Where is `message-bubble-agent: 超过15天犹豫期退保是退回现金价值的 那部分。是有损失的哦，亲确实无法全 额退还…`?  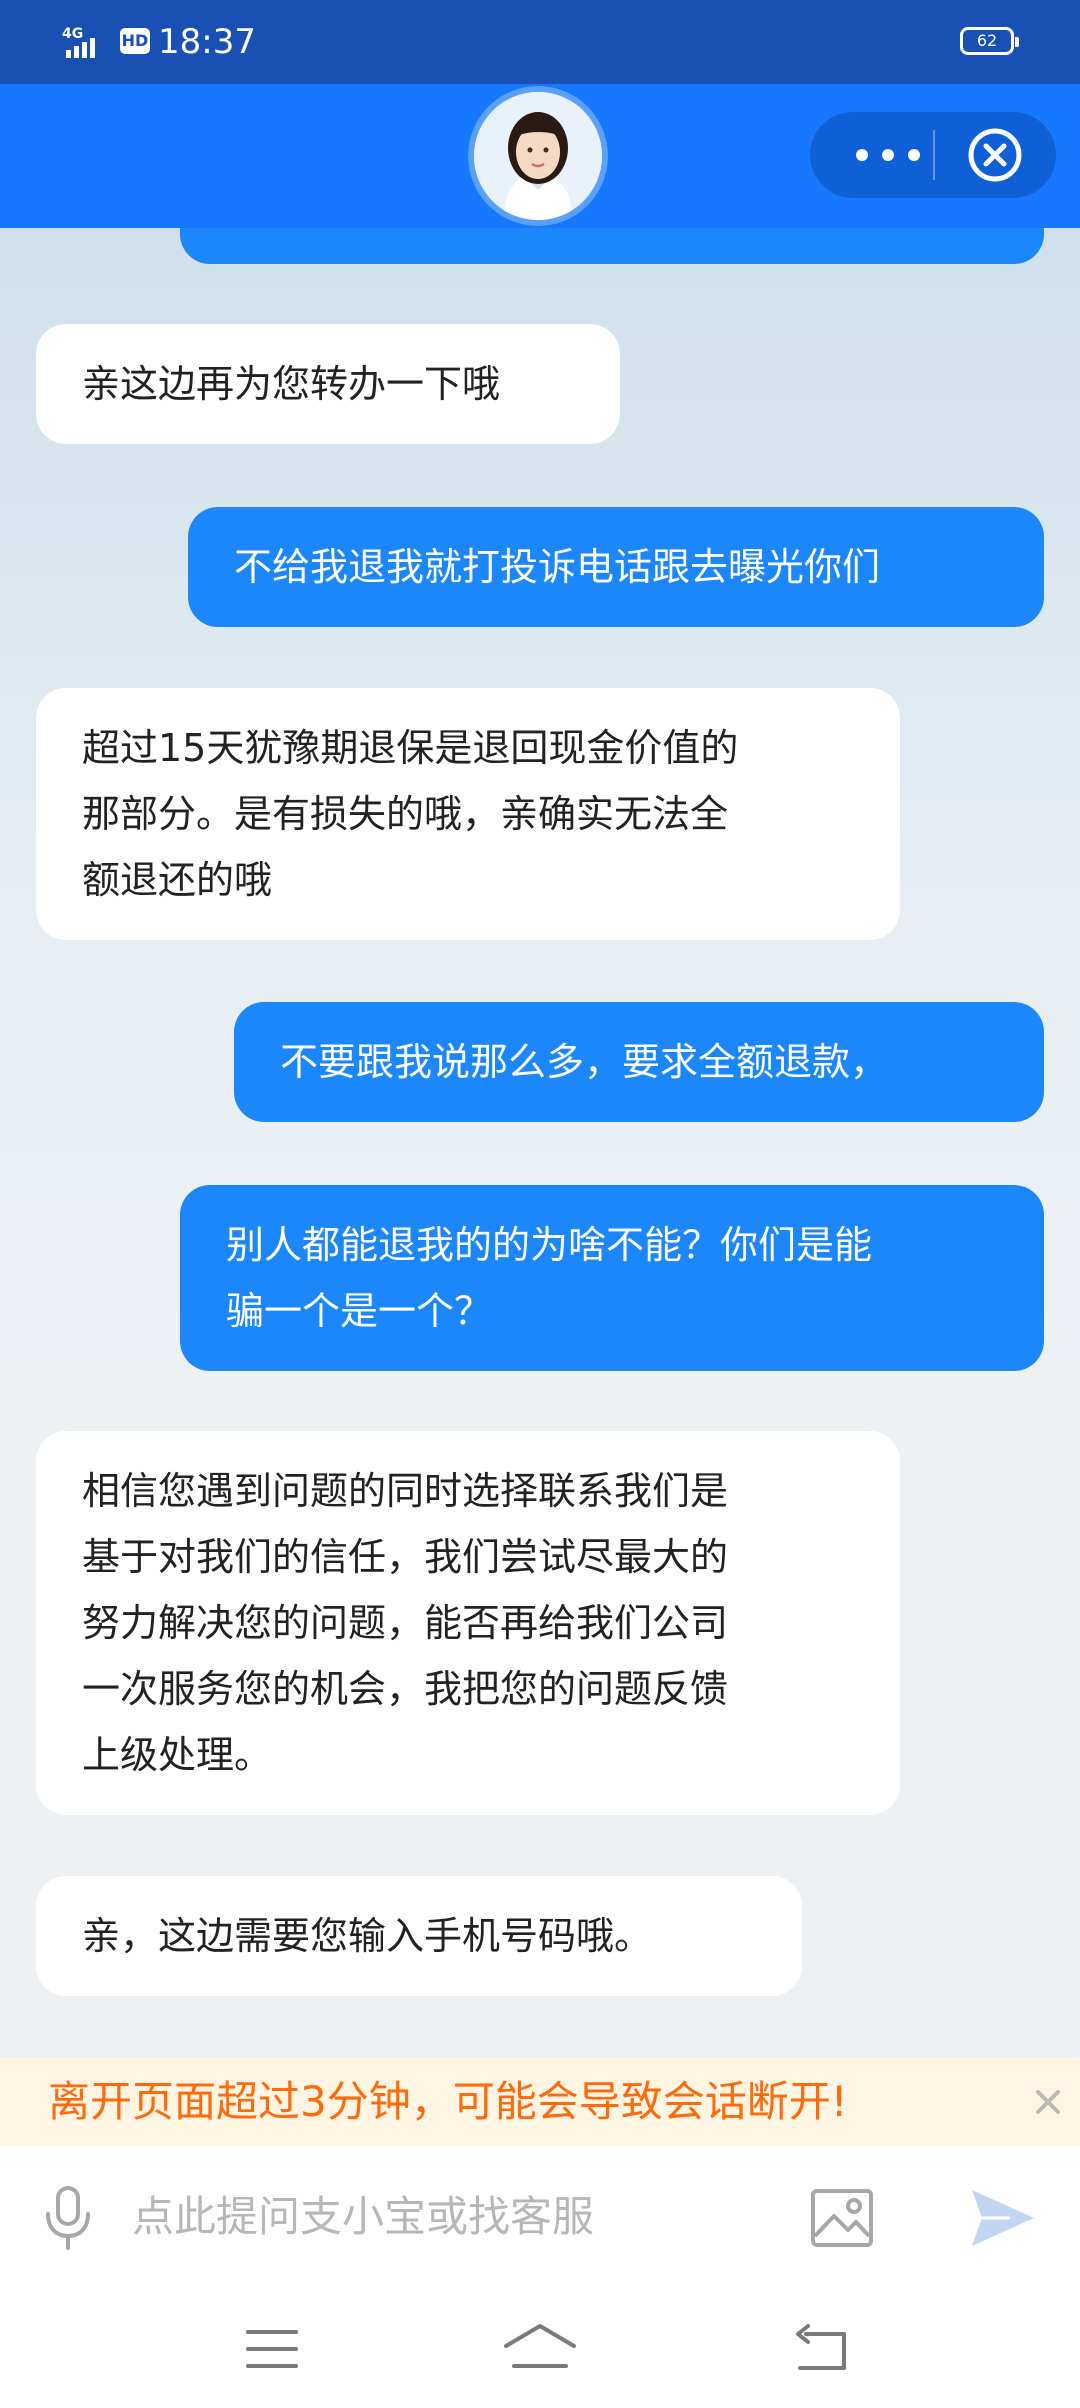
message-bubble-agent: 超过15天犹豫期退保是退回现金价值的 那部分。是有损失的哦，亲确实无法全 额退还… is located at coordinates (468, 814).